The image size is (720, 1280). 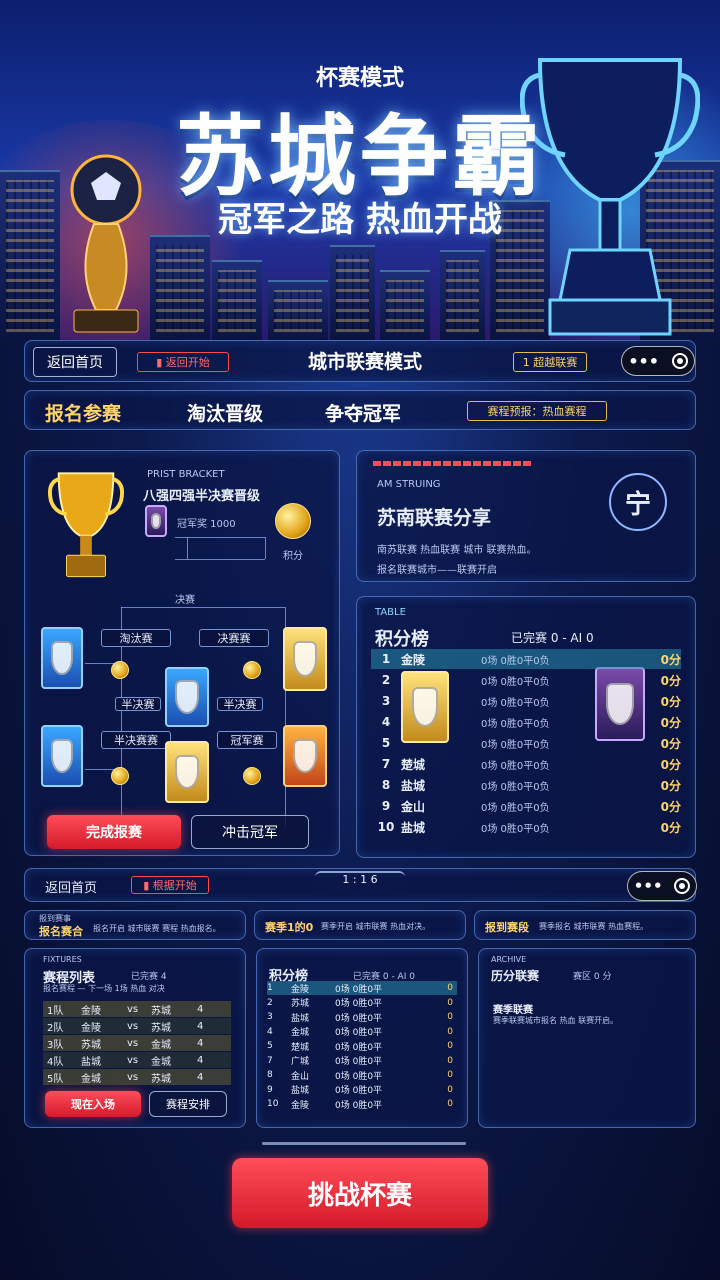 I want to click on team-card-small, so click(x=156, y=521).